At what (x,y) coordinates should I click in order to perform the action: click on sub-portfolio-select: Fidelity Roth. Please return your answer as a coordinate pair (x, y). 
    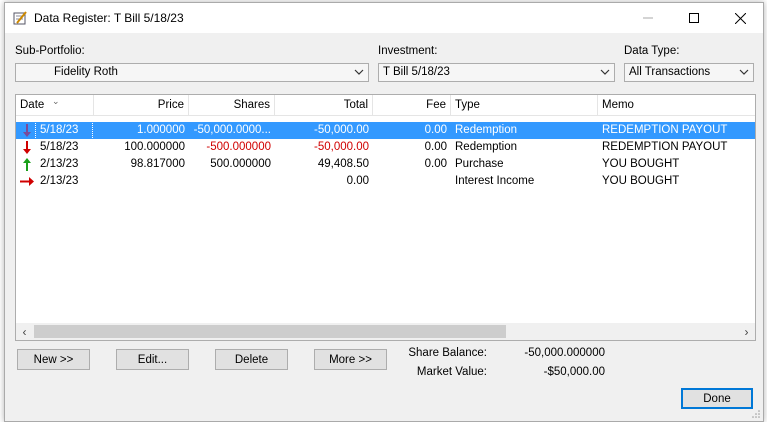
    Looking at the image, I should click on (192, 72).